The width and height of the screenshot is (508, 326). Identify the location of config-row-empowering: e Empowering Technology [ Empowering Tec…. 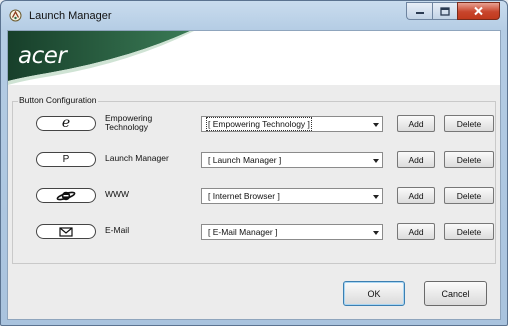
(254, 124).